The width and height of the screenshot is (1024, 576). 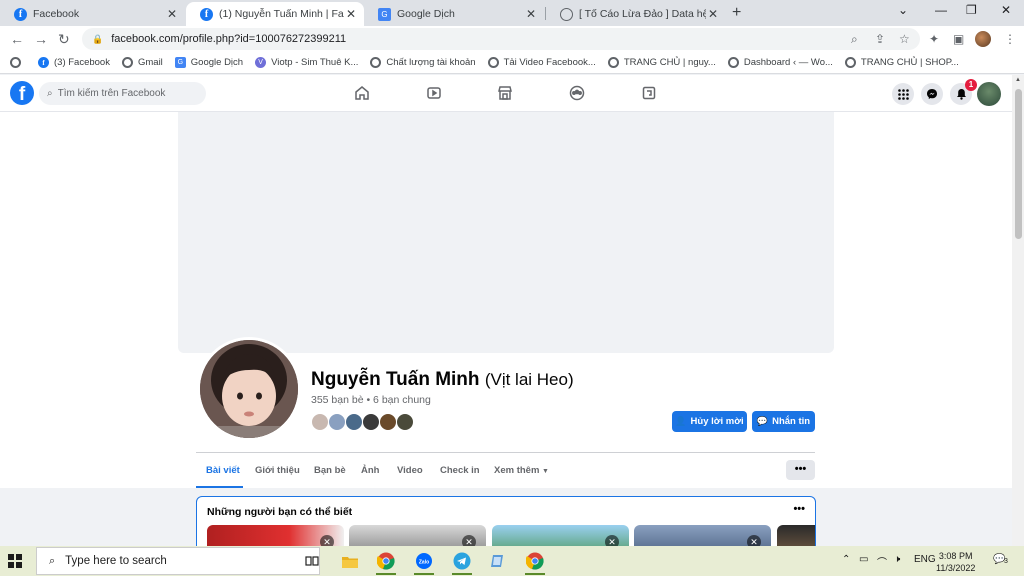 I want to click on bookmark-label: Gmail, so click(x=150, y=62).